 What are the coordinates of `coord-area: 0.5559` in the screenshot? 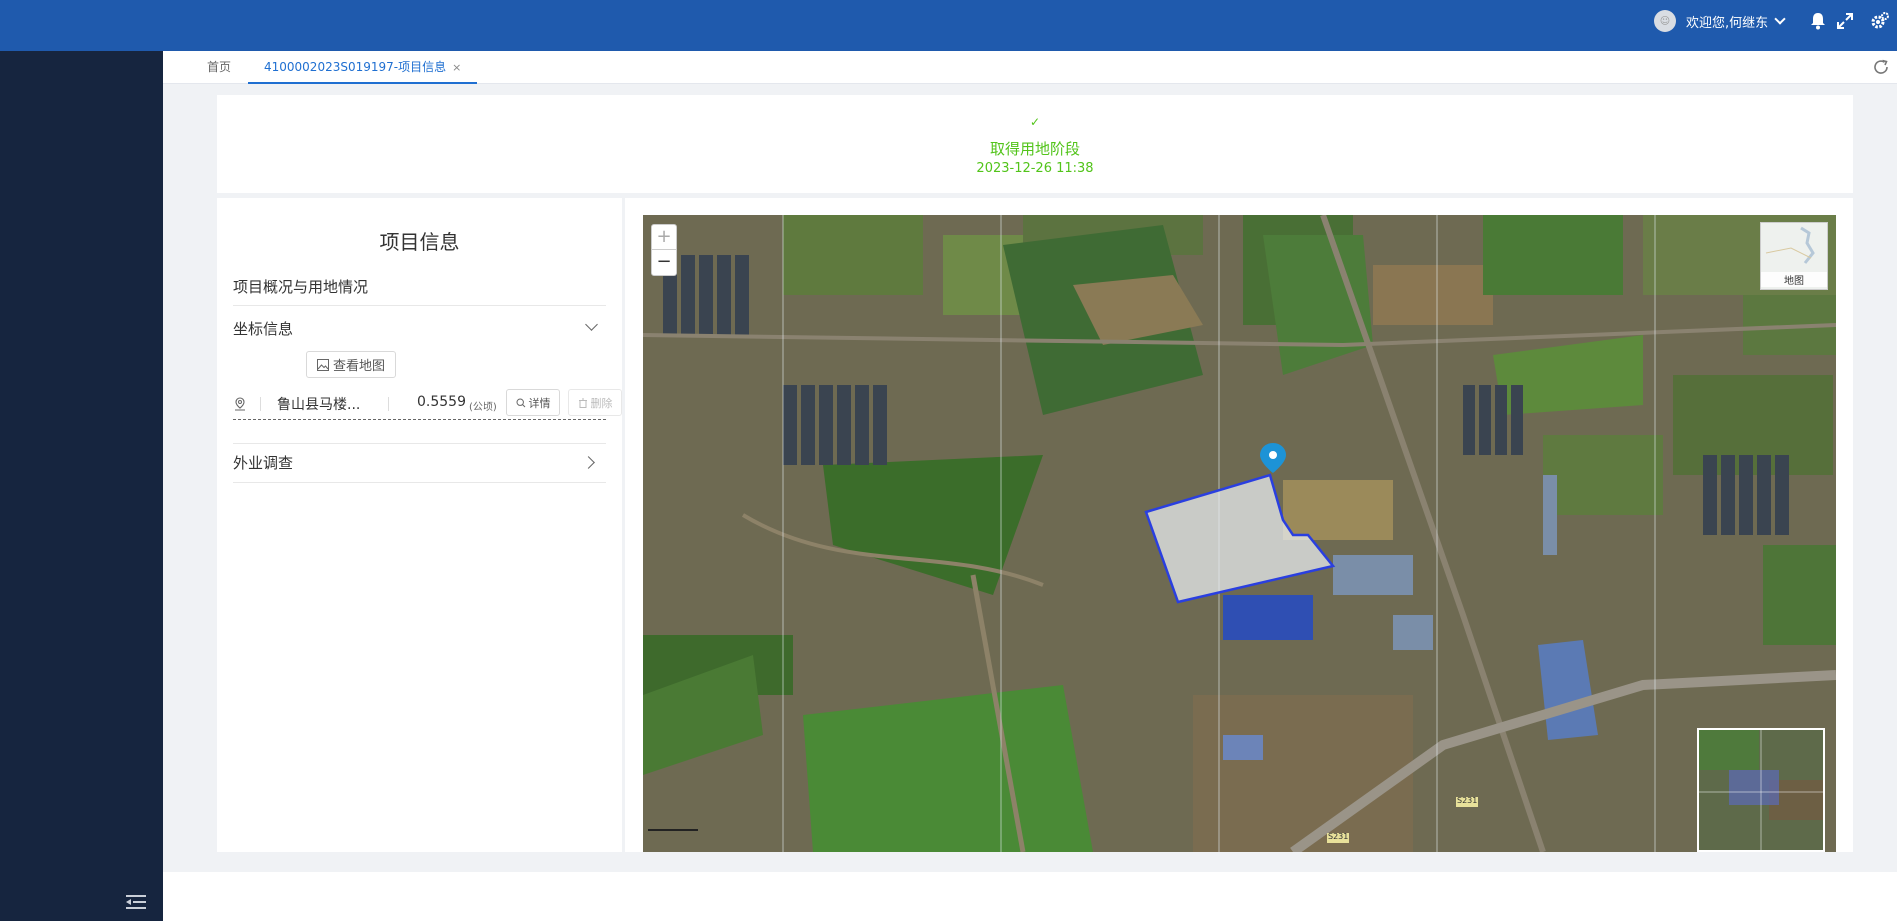 It's located at (441, 402).